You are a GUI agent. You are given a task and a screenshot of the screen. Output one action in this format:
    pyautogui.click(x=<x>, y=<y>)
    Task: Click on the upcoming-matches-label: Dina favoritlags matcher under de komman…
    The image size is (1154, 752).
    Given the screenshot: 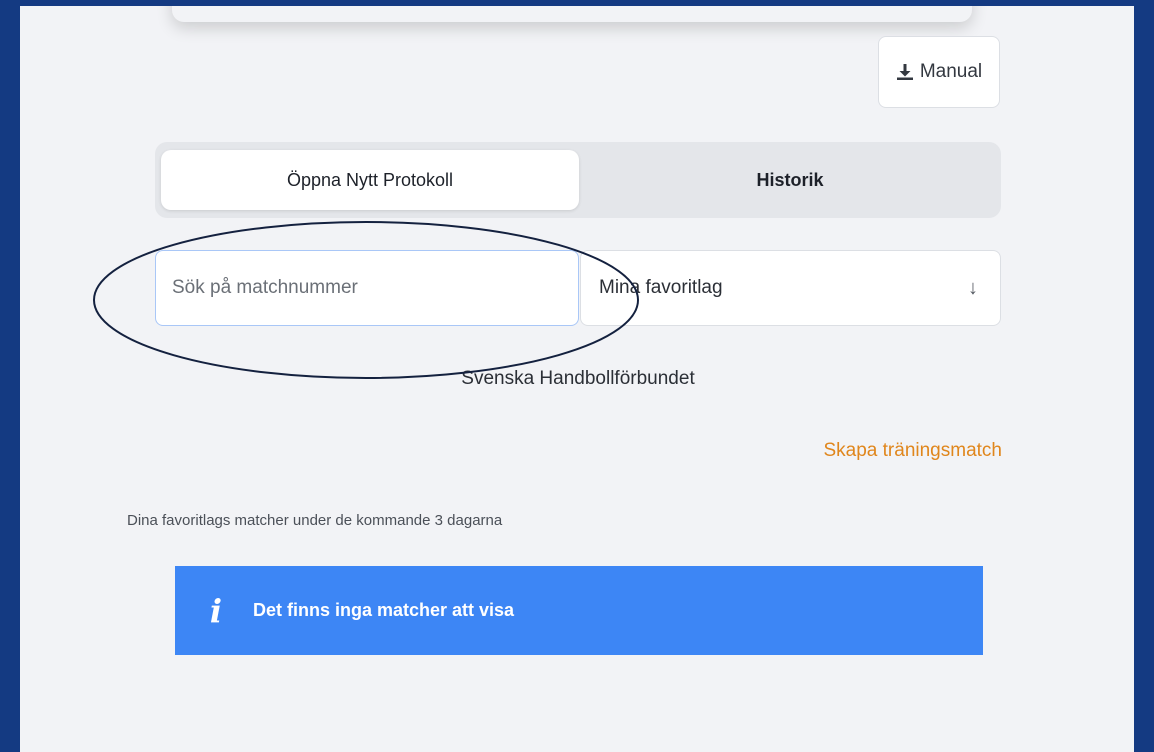 What is the action you would take?
    pyautogui.click(x=315, y=520)
    